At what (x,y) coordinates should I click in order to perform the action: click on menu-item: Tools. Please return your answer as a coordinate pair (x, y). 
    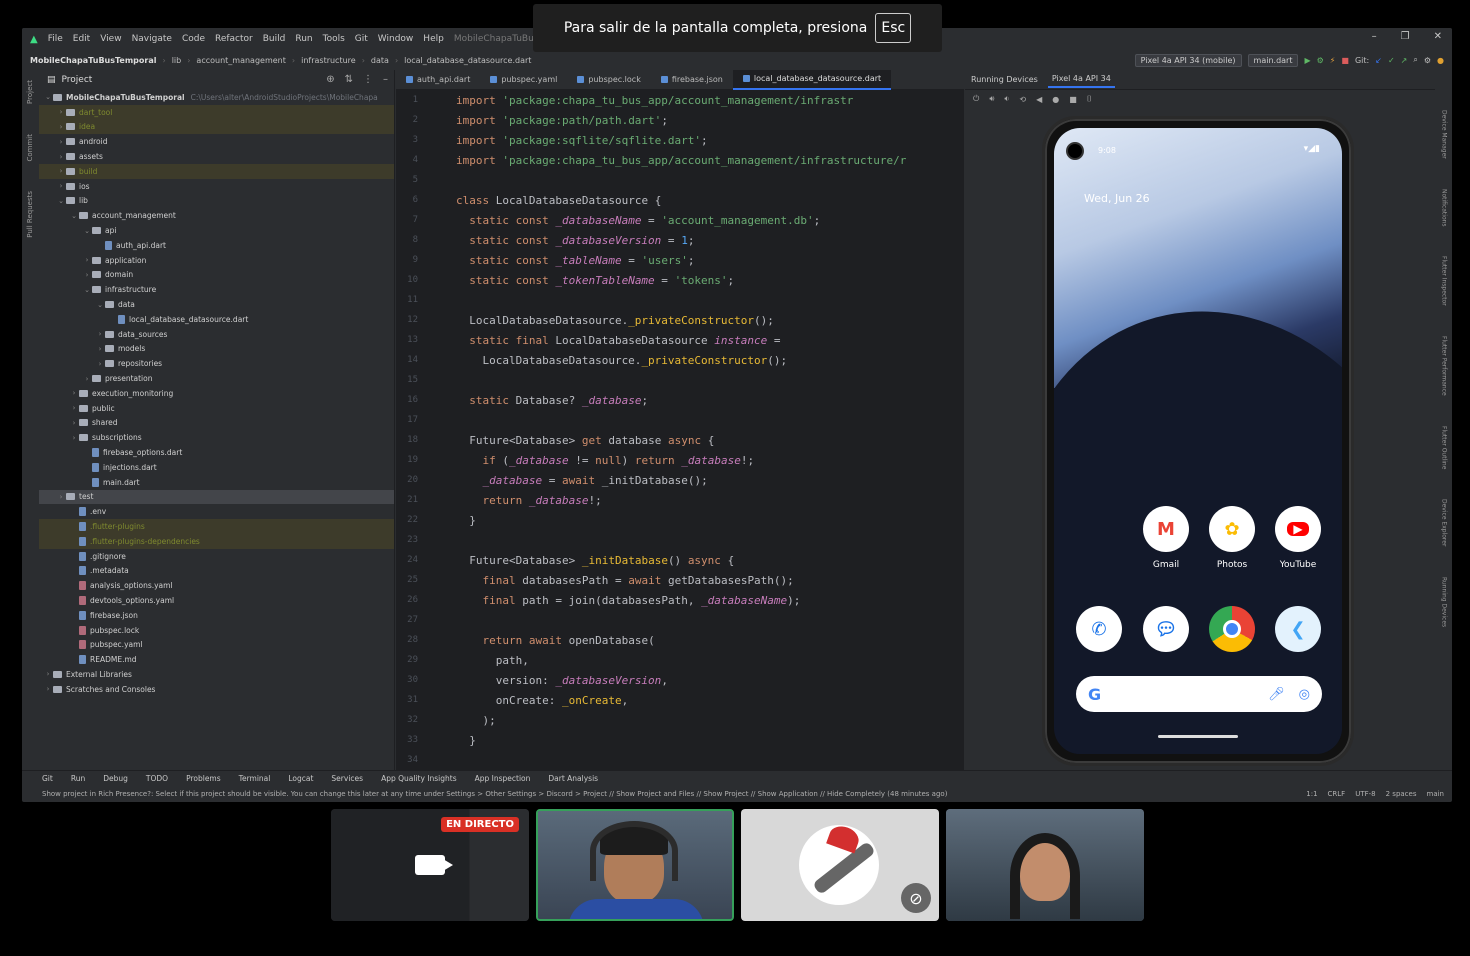
    Looking at the image, I should click on (334, 39).